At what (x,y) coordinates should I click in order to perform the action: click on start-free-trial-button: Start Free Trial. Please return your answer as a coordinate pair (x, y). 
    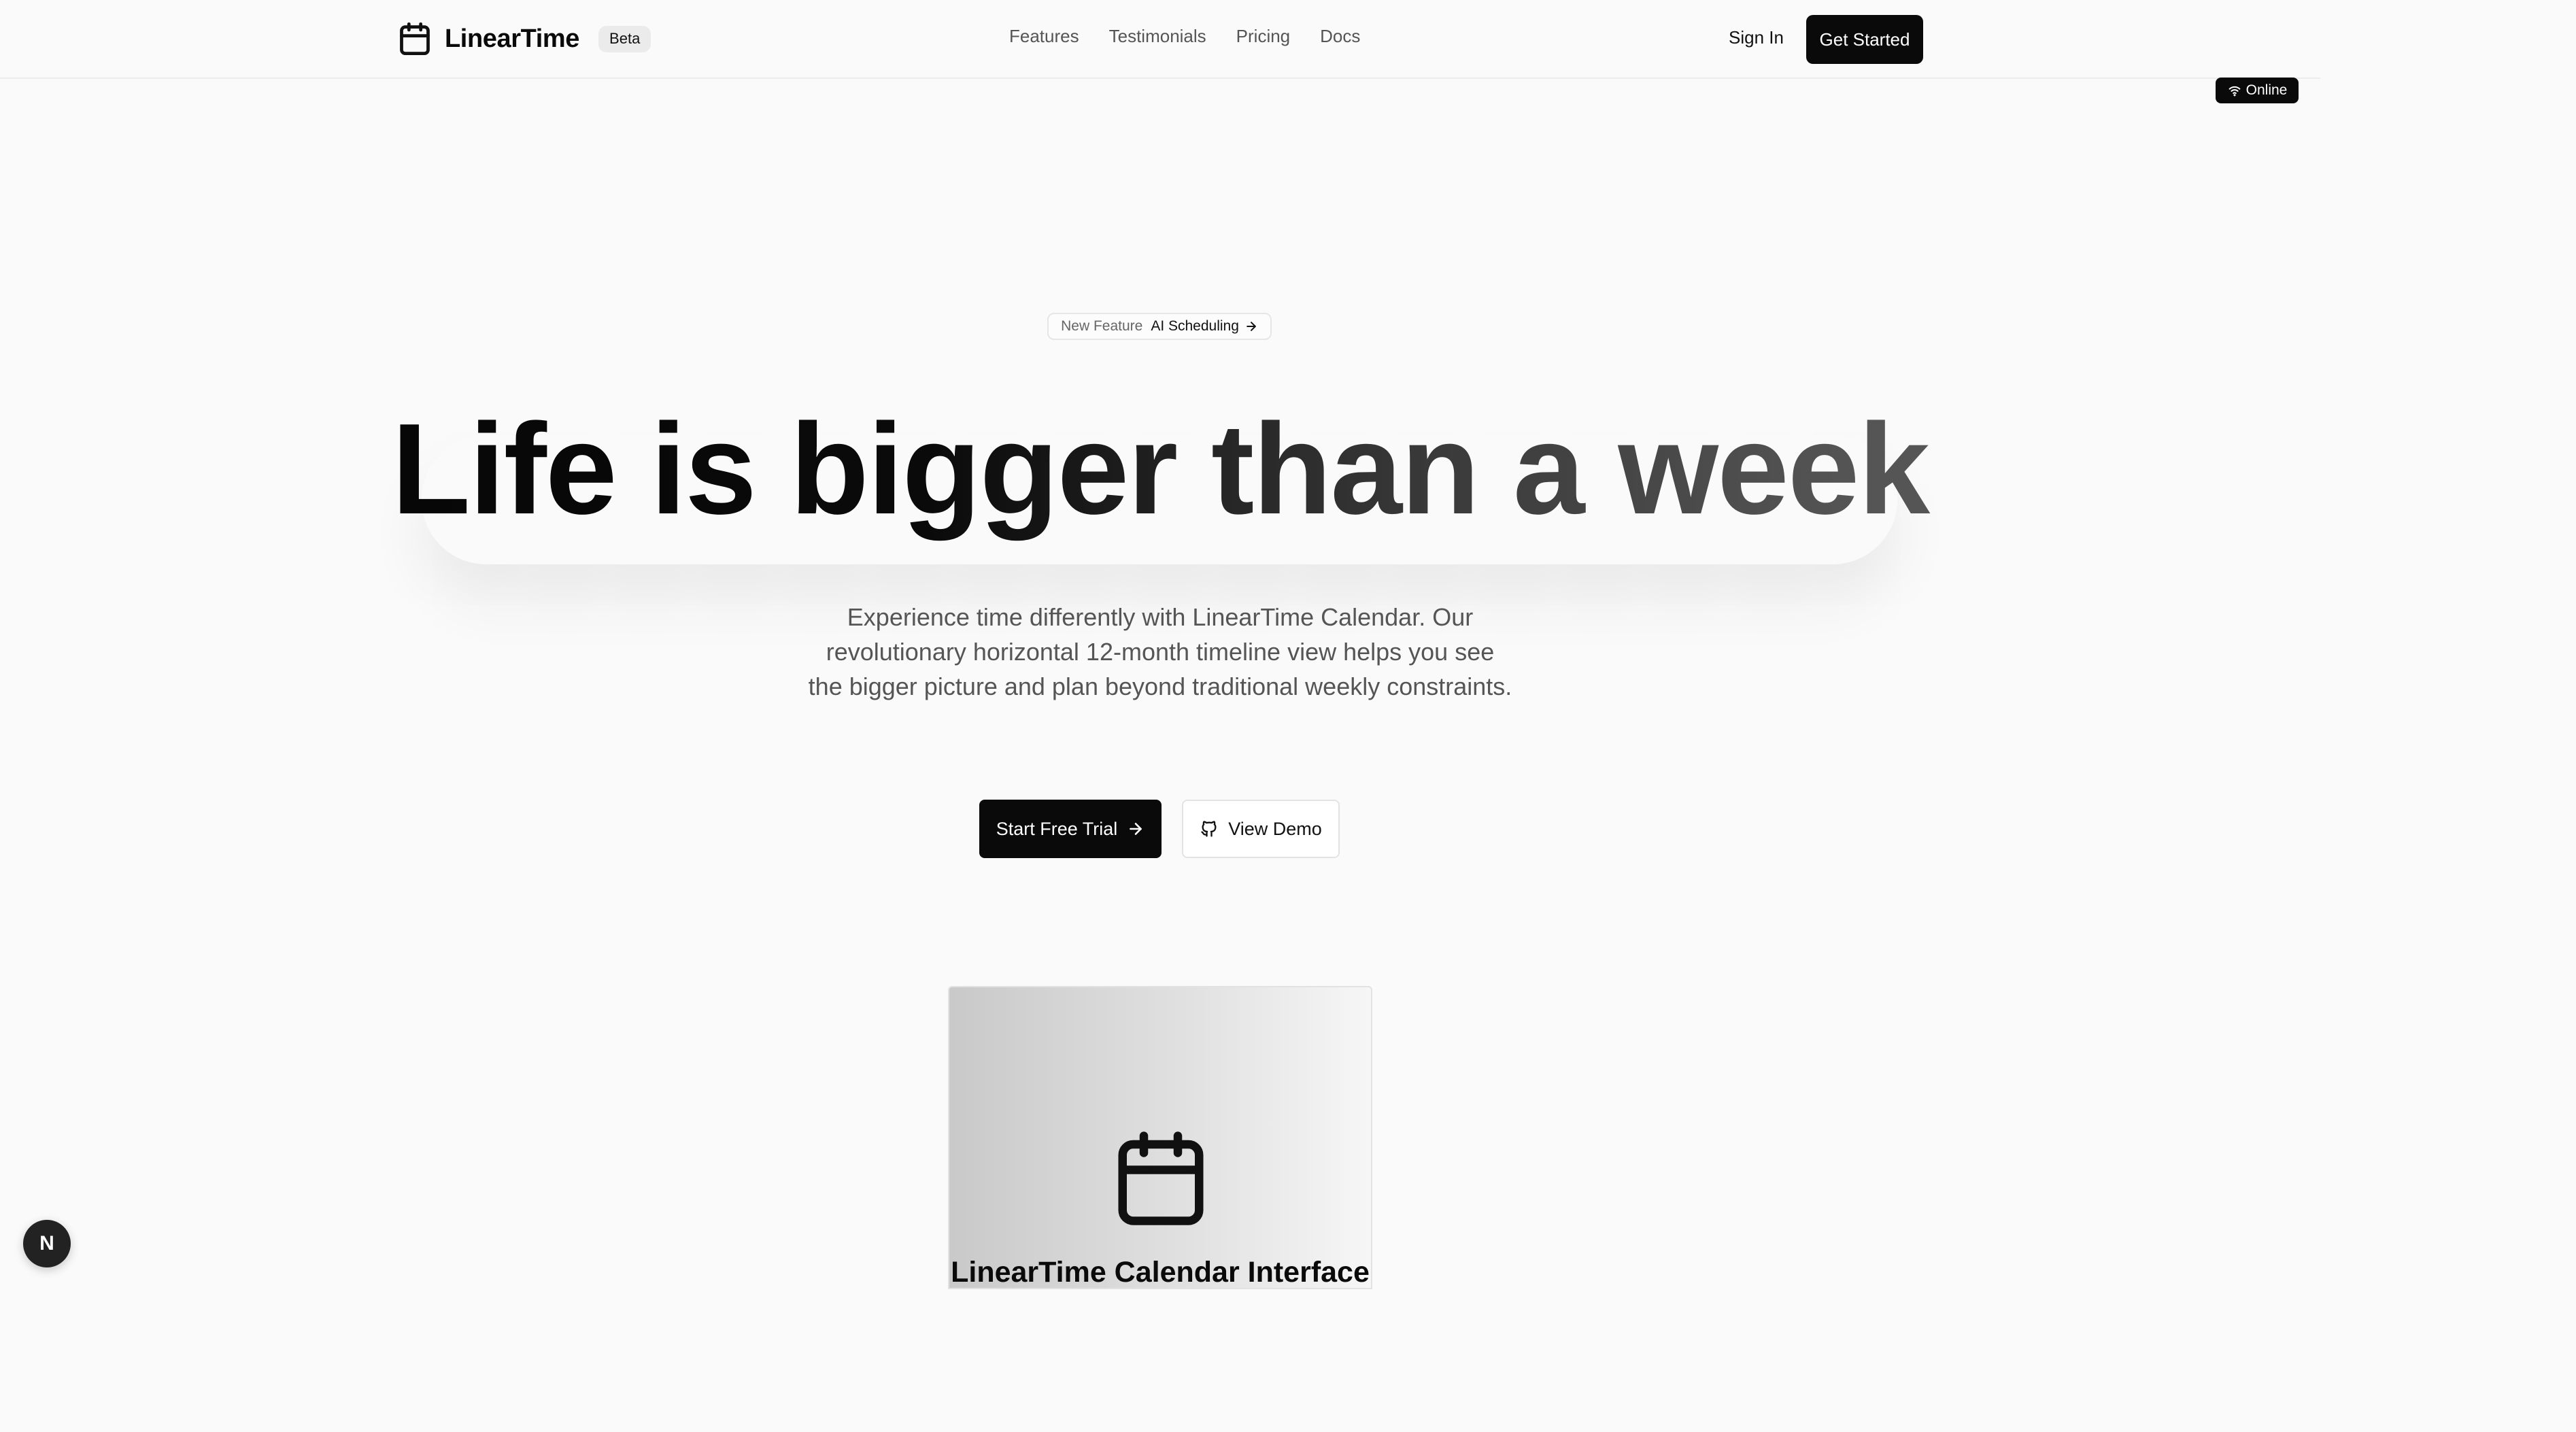
    Looking at the image, I should click on (1070, 829).